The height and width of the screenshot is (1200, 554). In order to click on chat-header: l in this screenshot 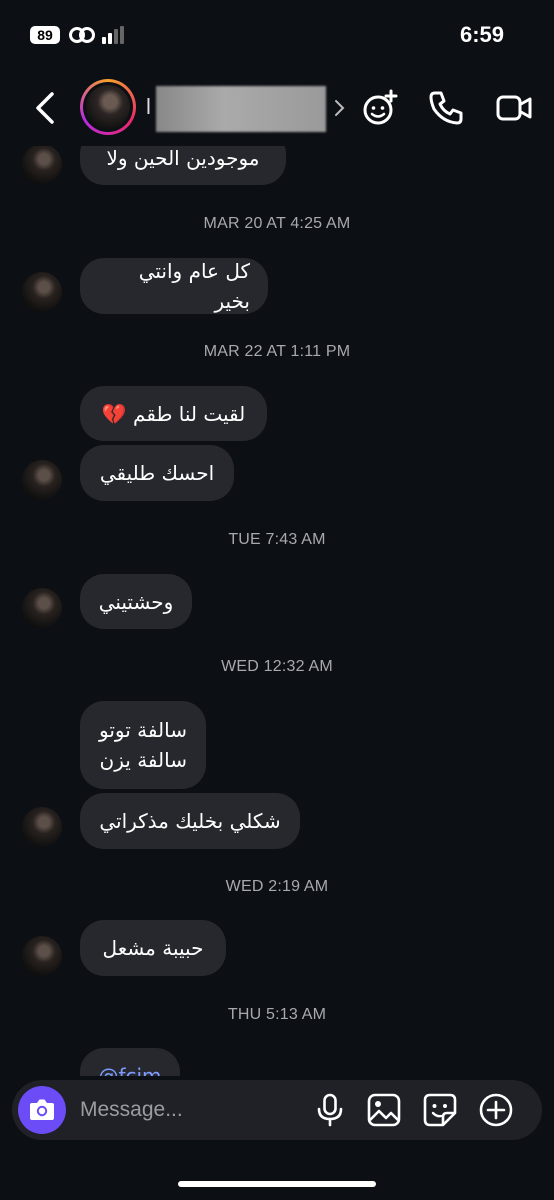, I will do `click(277, 108)`.